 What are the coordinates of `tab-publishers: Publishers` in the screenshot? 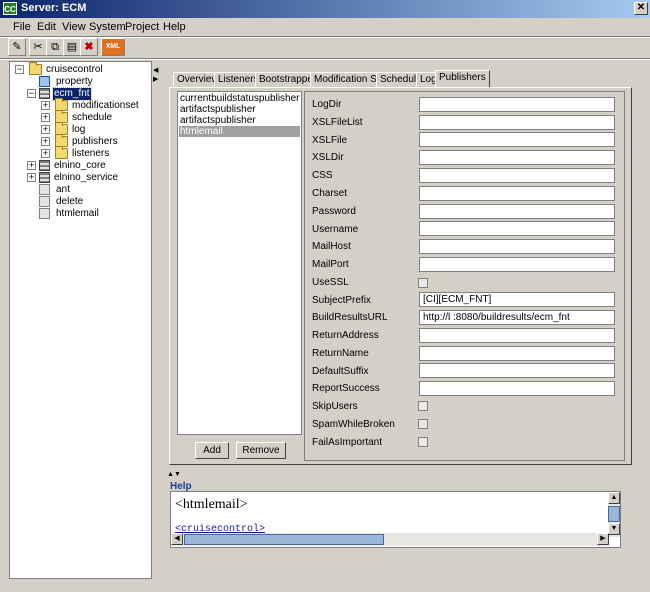 It's located at (462, 79).